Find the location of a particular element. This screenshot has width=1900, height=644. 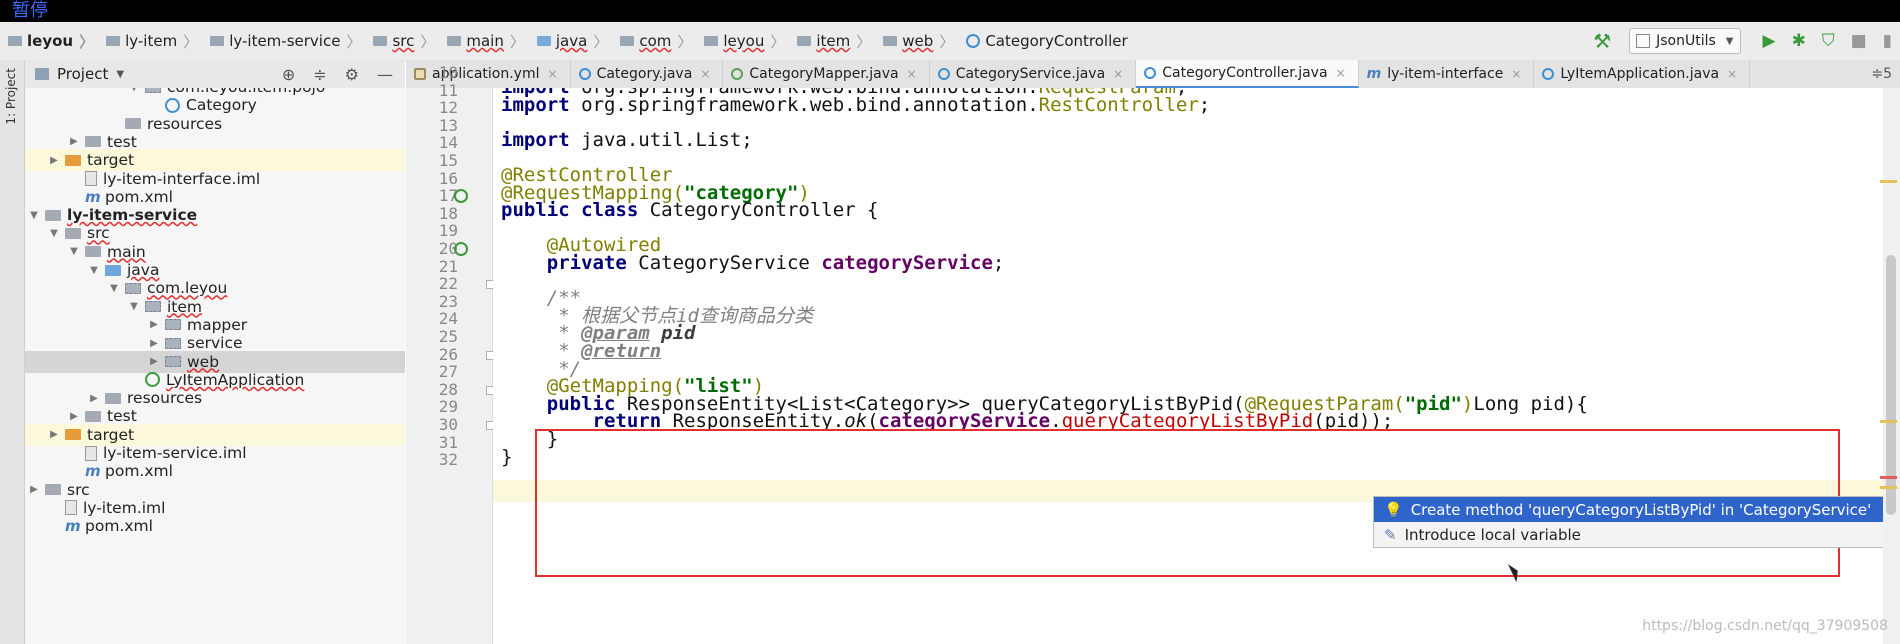

debug-icon: ✱ is located at coordinates (1799, 41).